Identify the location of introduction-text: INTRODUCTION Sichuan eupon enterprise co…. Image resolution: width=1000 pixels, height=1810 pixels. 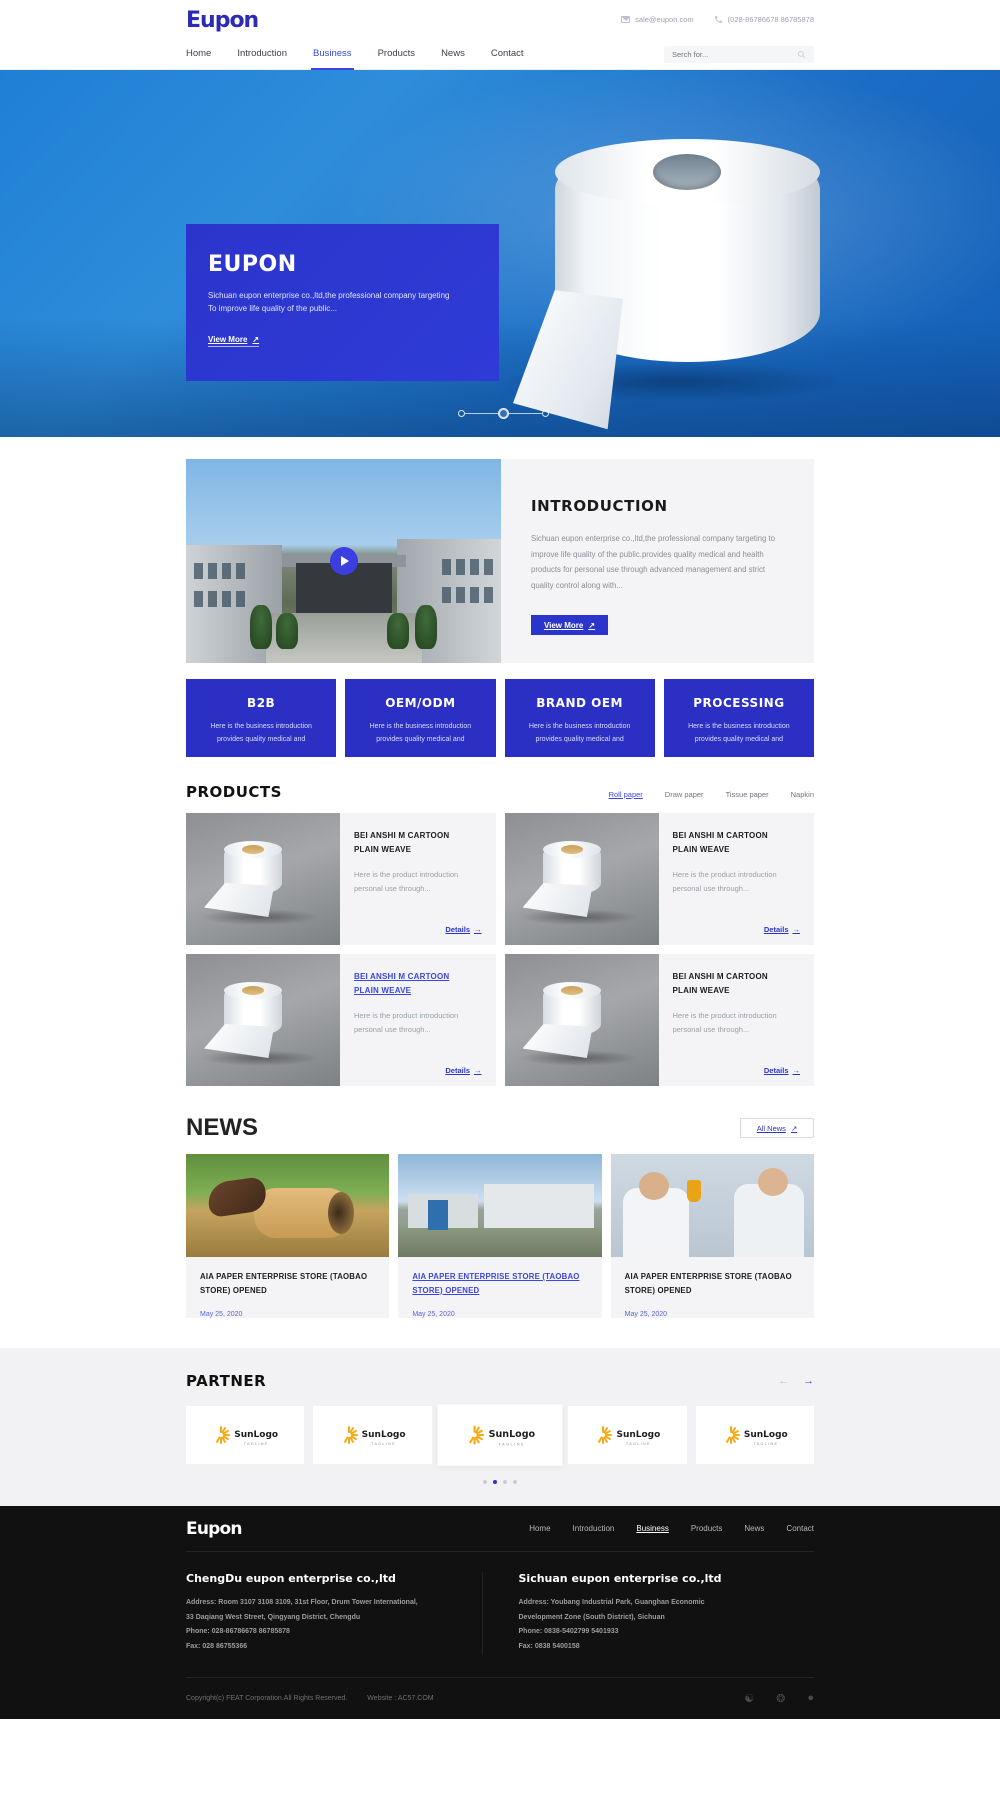
(657, 561).